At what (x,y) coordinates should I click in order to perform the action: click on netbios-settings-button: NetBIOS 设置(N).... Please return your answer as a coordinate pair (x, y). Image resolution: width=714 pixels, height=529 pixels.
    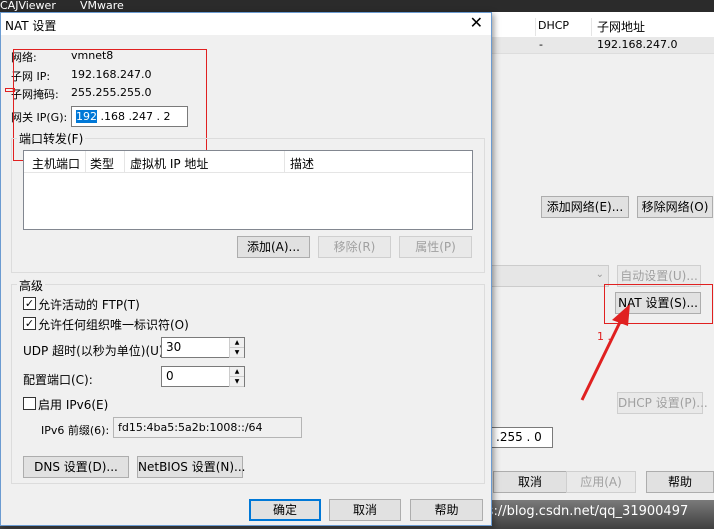
    Looking at the image, I should click on (191, 467).